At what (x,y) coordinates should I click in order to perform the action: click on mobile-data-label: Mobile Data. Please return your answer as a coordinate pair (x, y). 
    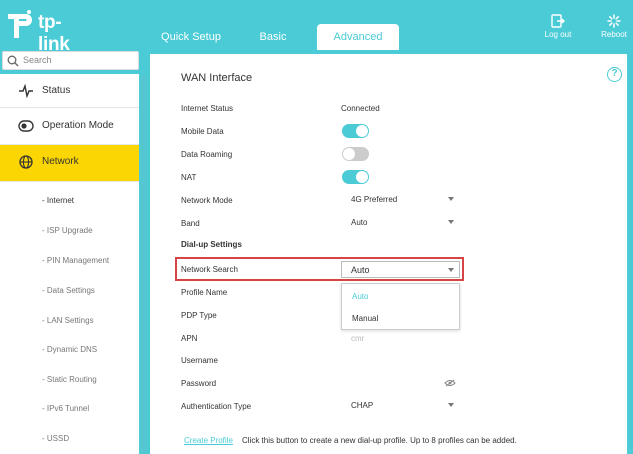
    Looking at the image, I should click on (202, 131).